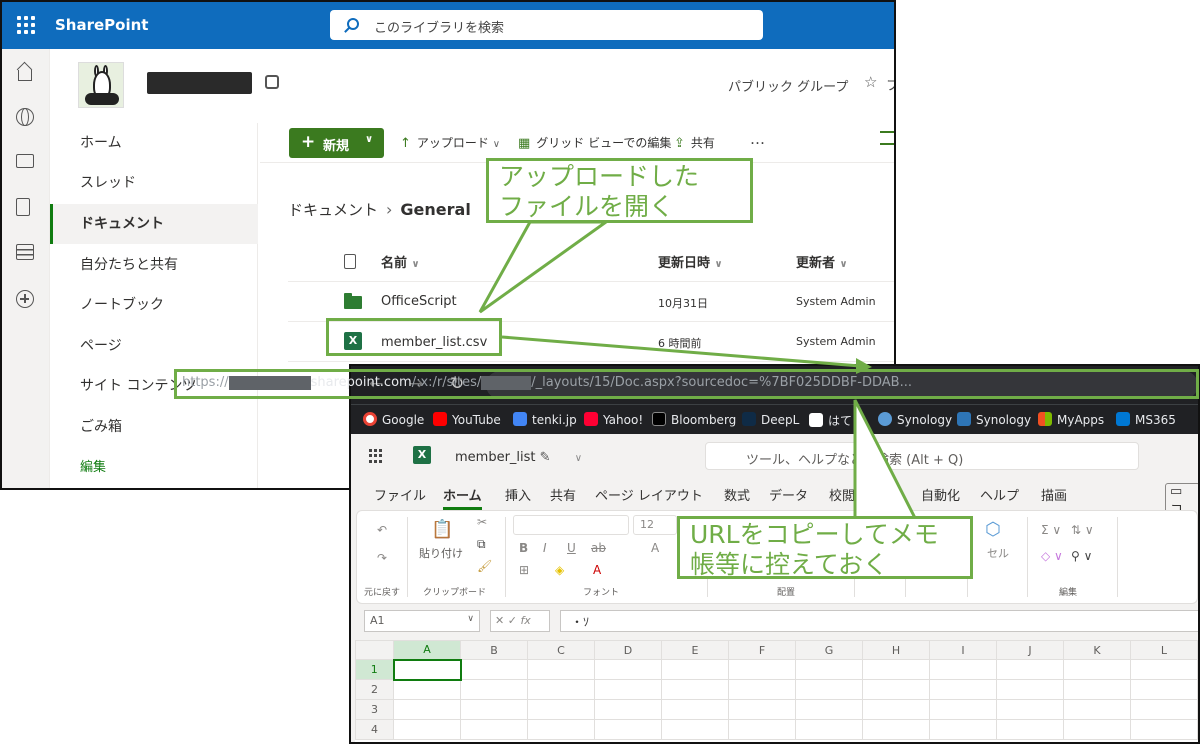 This screenshot has height=744, width=1200. Describe the element at coordinates (993, 529) in the screenshot. I see `cells-icon: ⬡` at that location.